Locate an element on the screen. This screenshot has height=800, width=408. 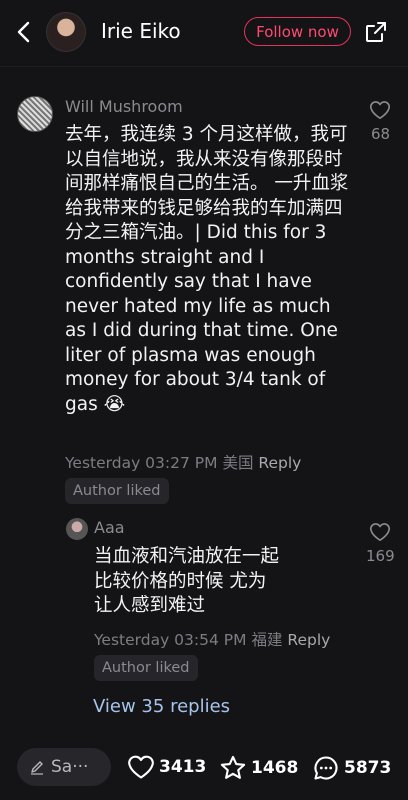
reply-text: 当血液和汽油放在一起比较价格的时候 尤为让人感到难过 is located at coordinates (187, 581).